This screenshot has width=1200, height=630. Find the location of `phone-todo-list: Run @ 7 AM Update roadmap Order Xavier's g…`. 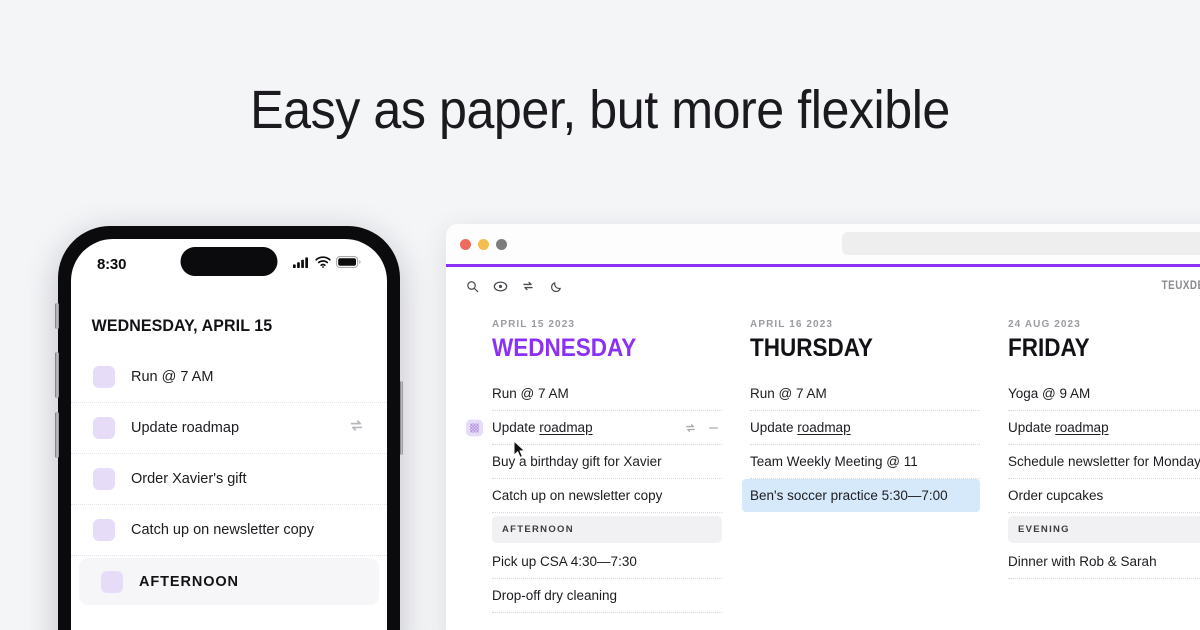

phone-todo-list: Run @ 7 AM Update roadmap Order Xavier's g… is located at coordinates (229, 478).